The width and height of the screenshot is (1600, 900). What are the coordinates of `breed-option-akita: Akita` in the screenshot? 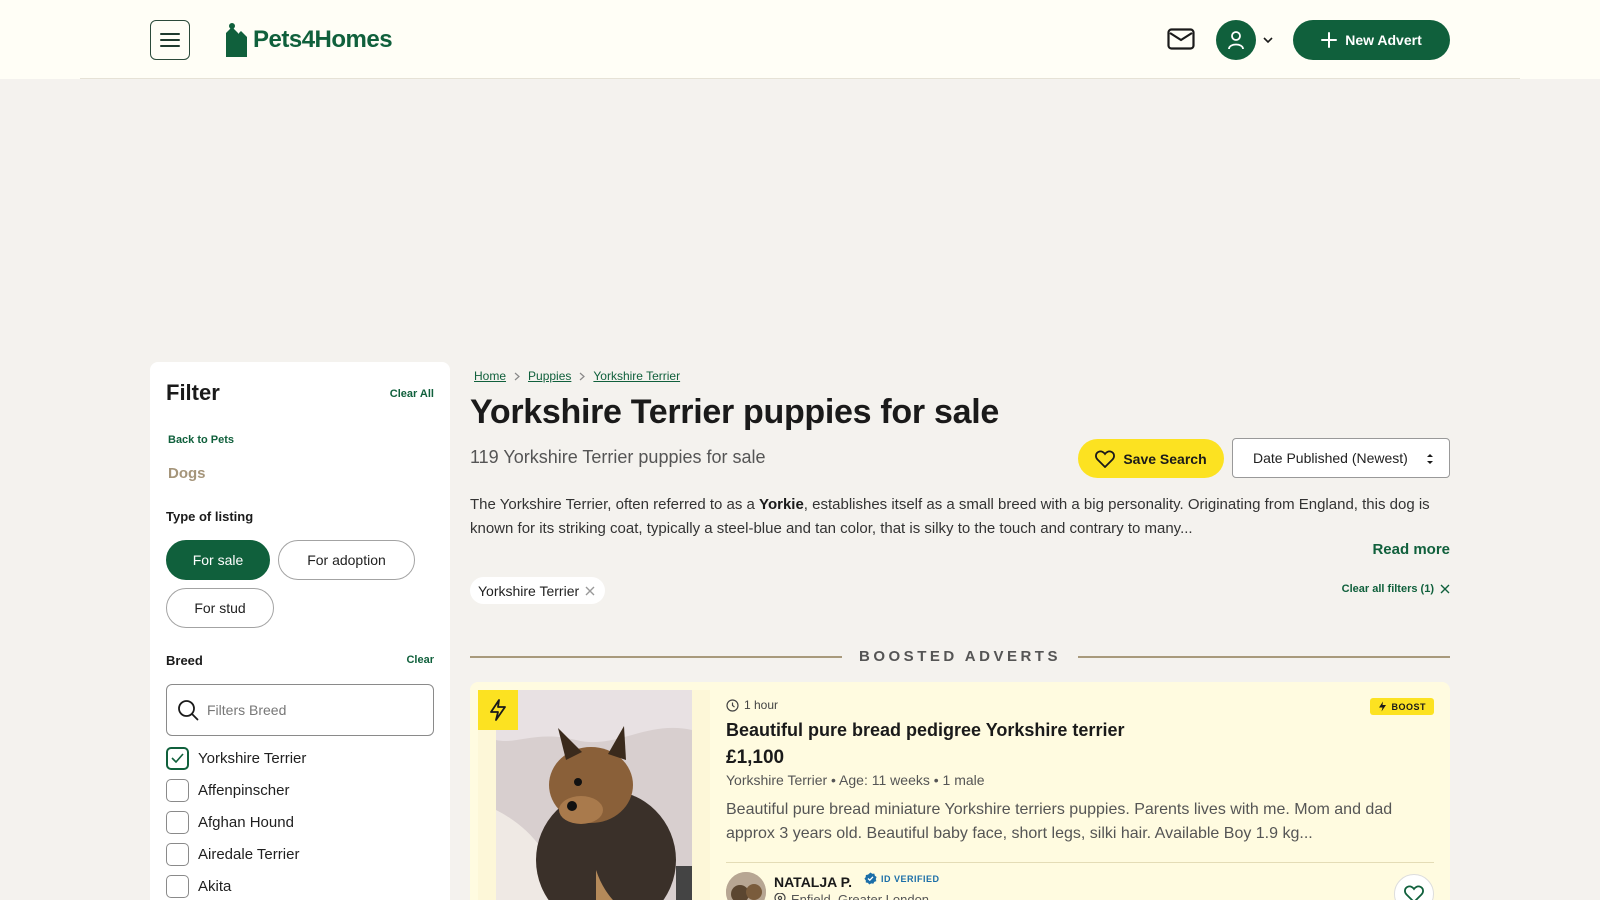 It's located at (198, 886).